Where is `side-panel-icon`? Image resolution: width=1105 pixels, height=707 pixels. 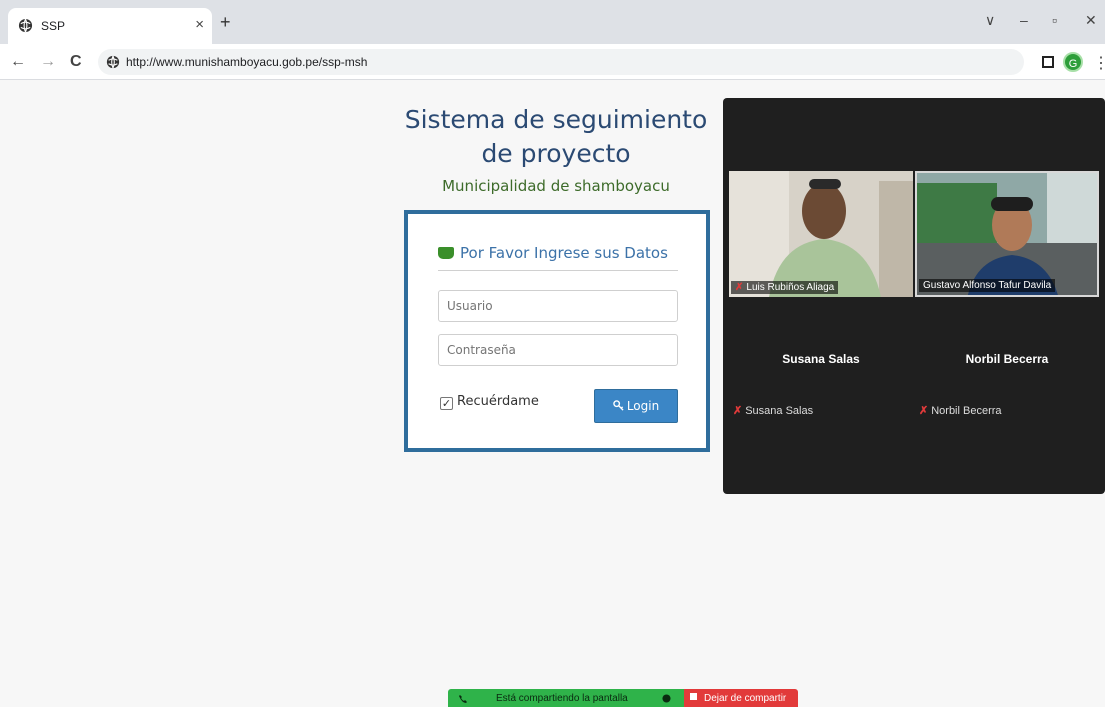
side-panel-icon is located at coordinates (1048, 62).